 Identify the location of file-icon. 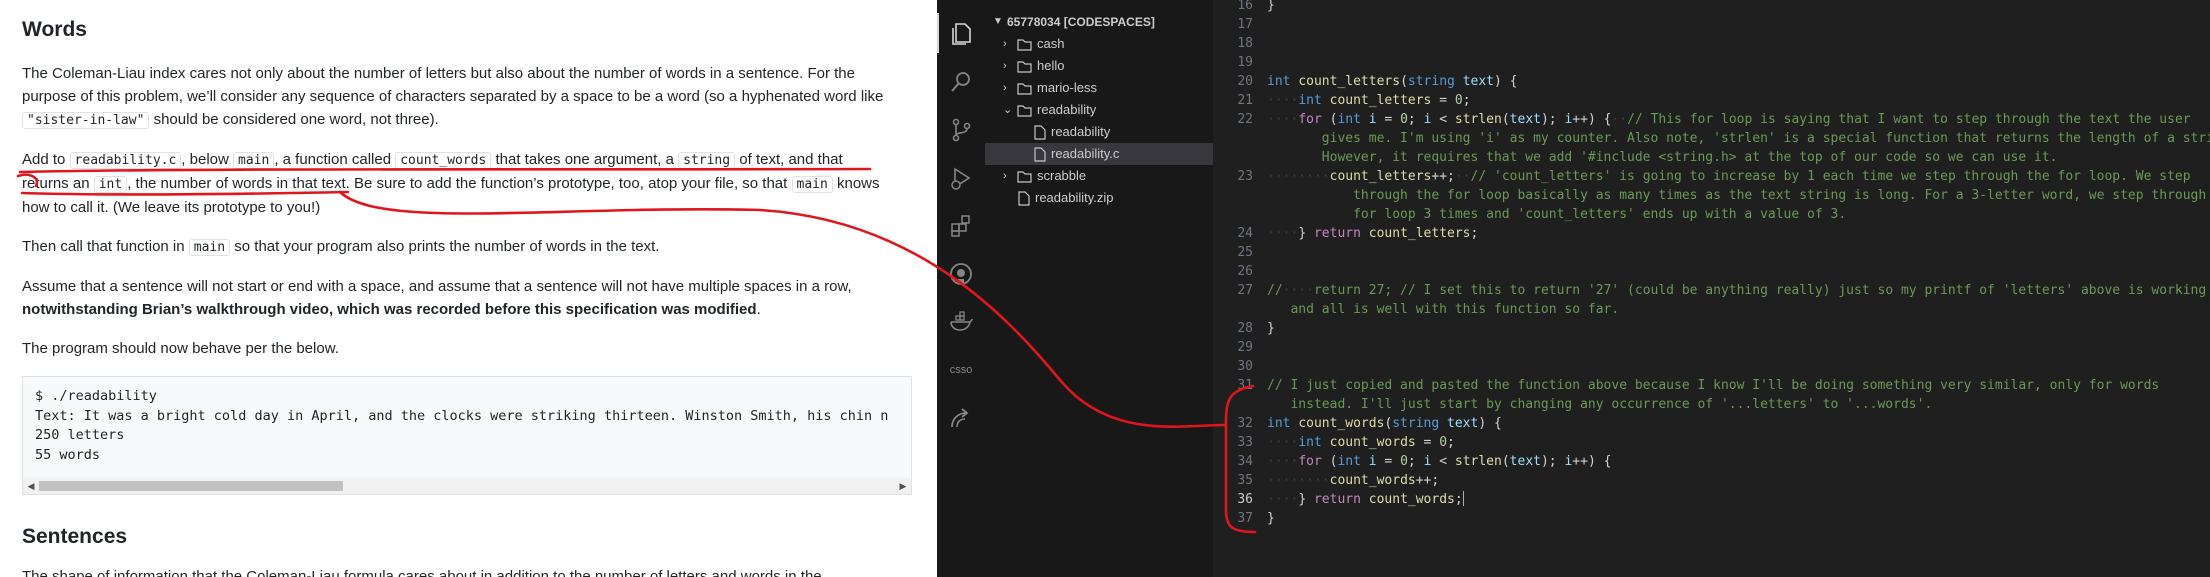
(1040, 132).